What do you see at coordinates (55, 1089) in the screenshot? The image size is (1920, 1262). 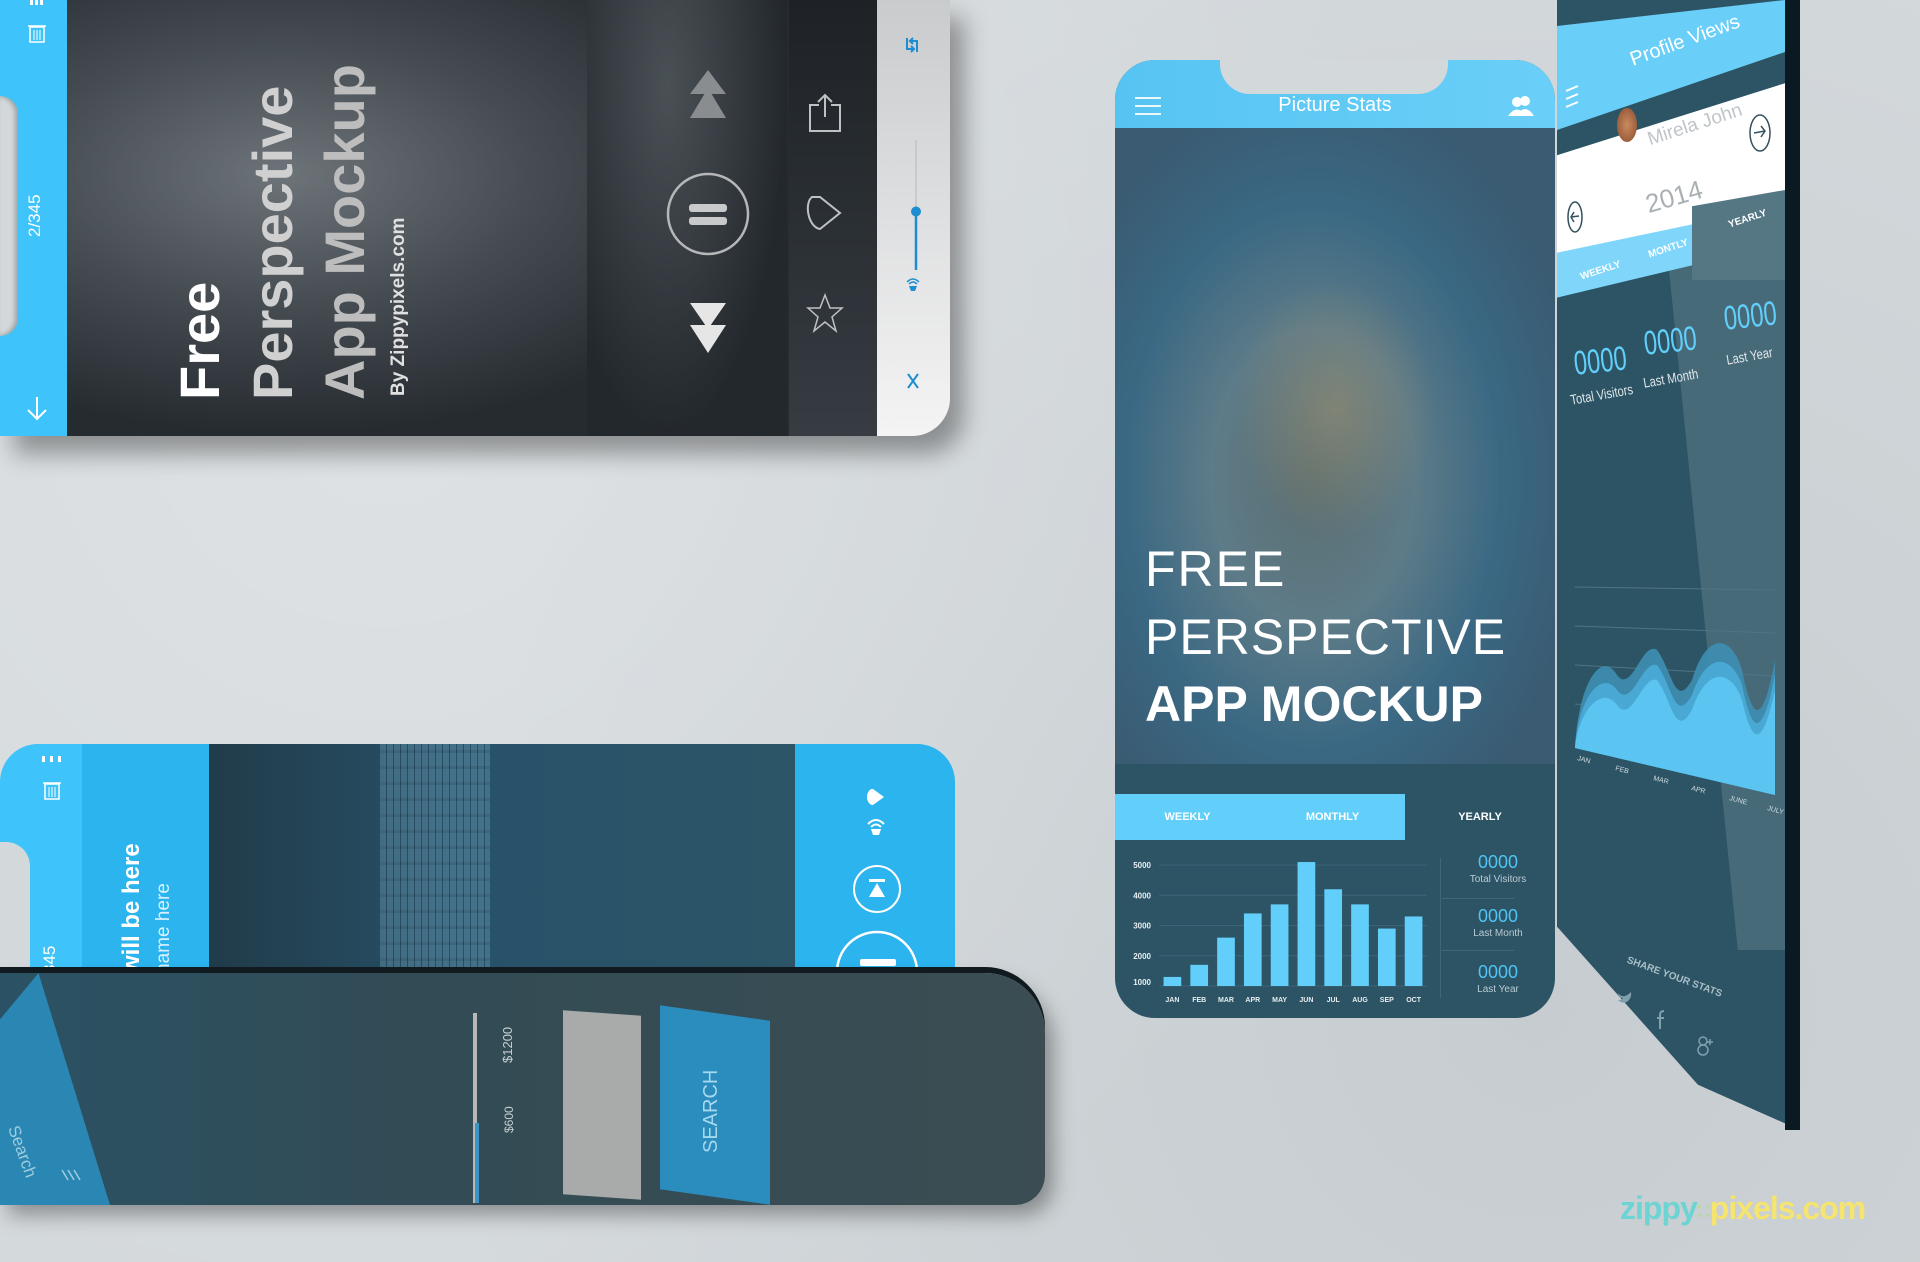 I see `search-sidebar` at bounding box center [55, 1089].